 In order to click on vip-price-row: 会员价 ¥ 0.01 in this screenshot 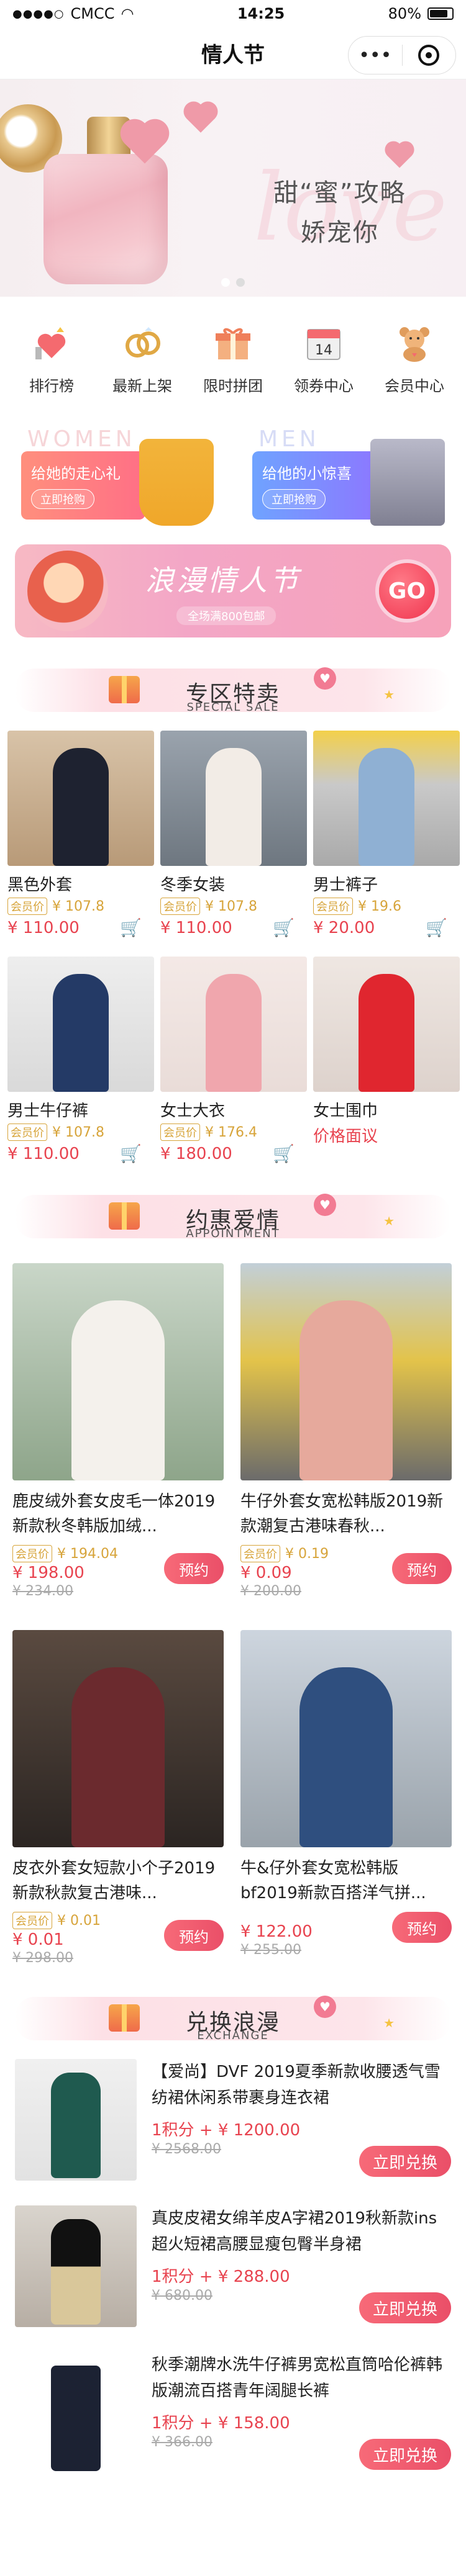, I will do `click(56, 1920)`.